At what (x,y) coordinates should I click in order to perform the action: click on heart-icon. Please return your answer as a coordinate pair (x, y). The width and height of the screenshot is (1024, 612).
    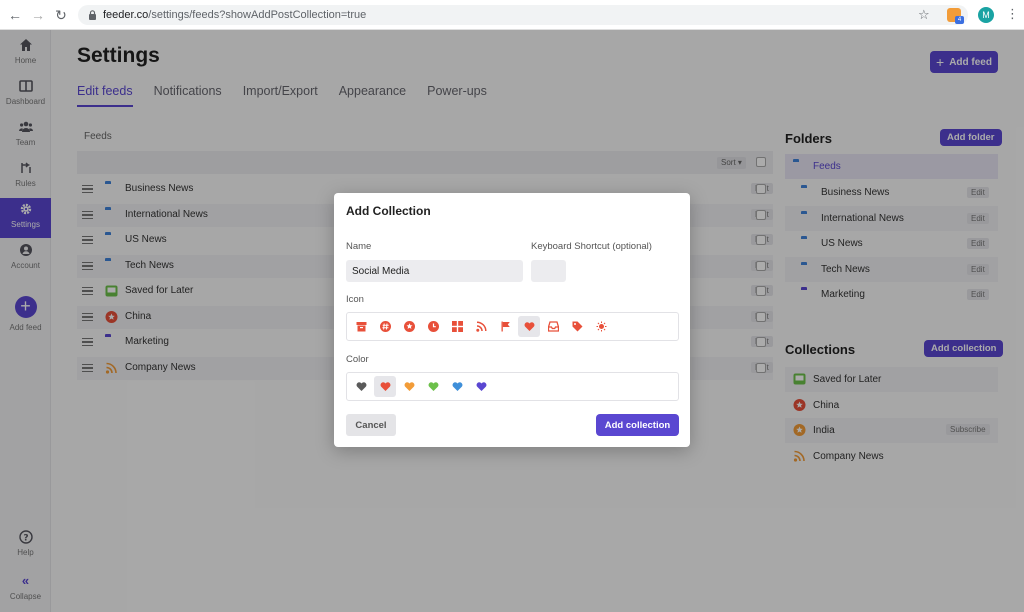
    Looking at the image, I should click on (529, 326).